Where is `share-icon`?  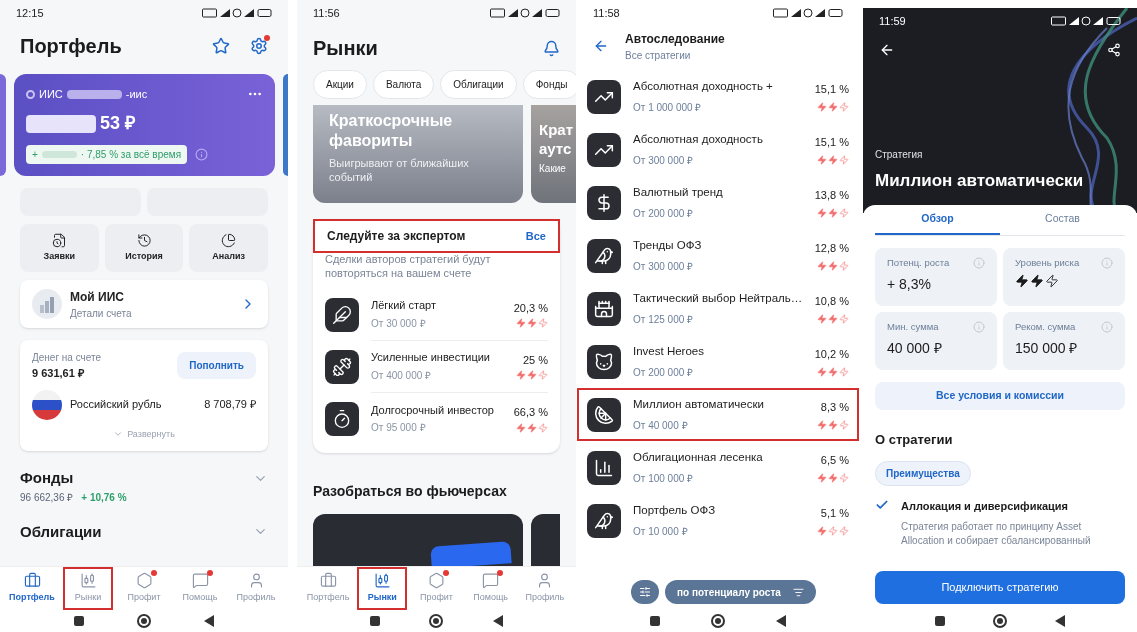 share-icon is located at coordinates (1114, 50).